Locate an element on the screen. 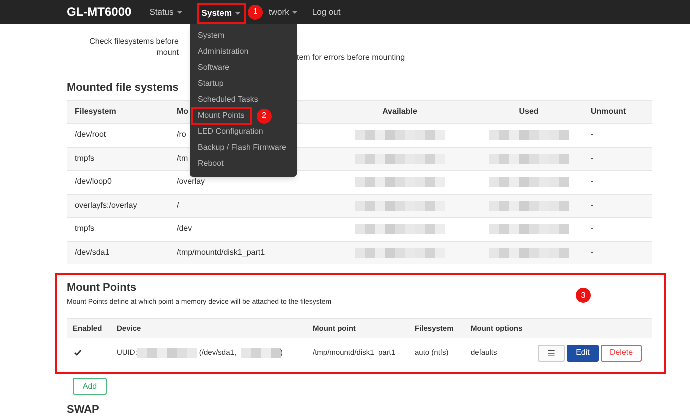 This screenshot has height=417, width=690. menu-button is located at coordinates (551, 353).